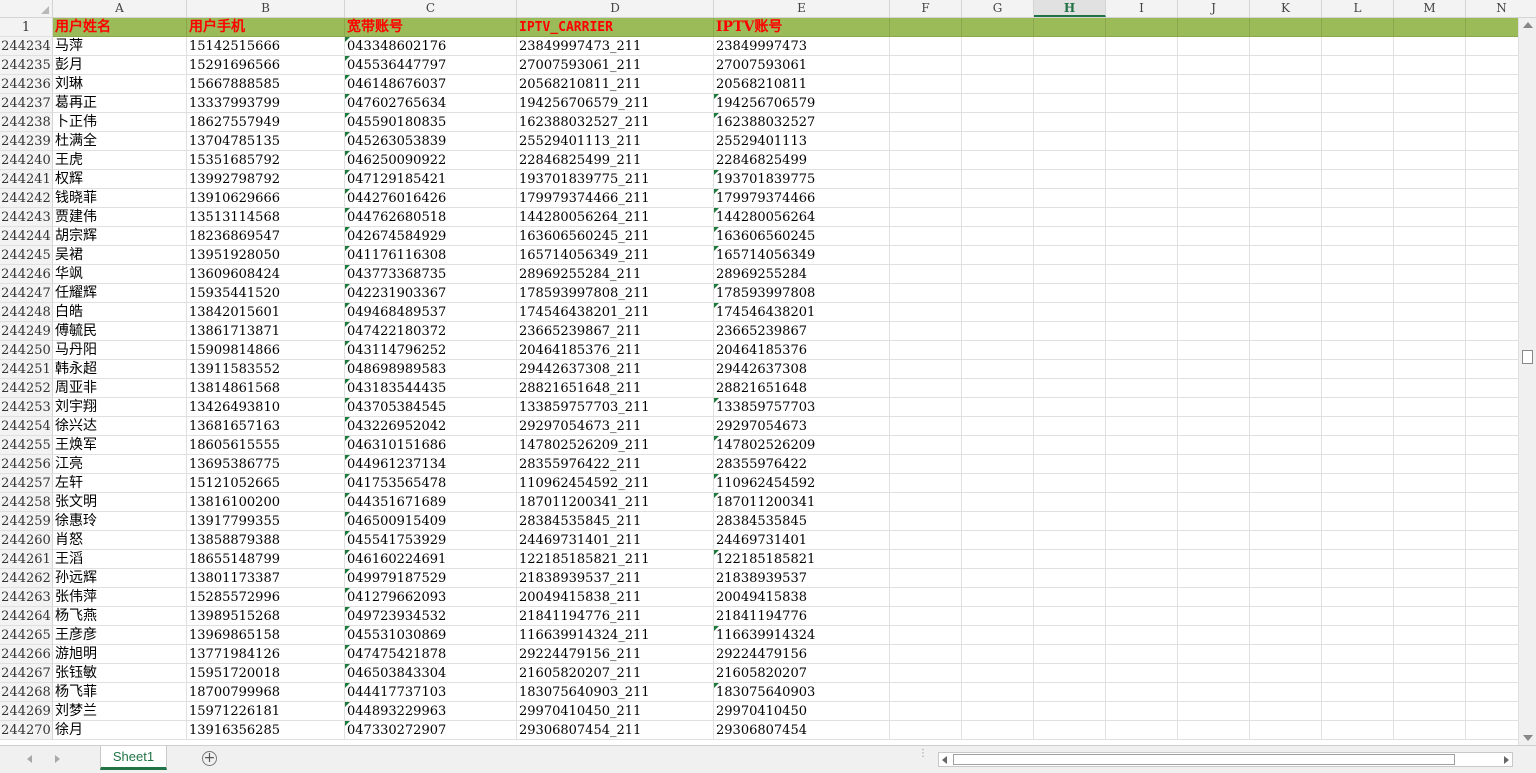  I want to click on cell-iptv-account: 162388032527, so click(802, 122).